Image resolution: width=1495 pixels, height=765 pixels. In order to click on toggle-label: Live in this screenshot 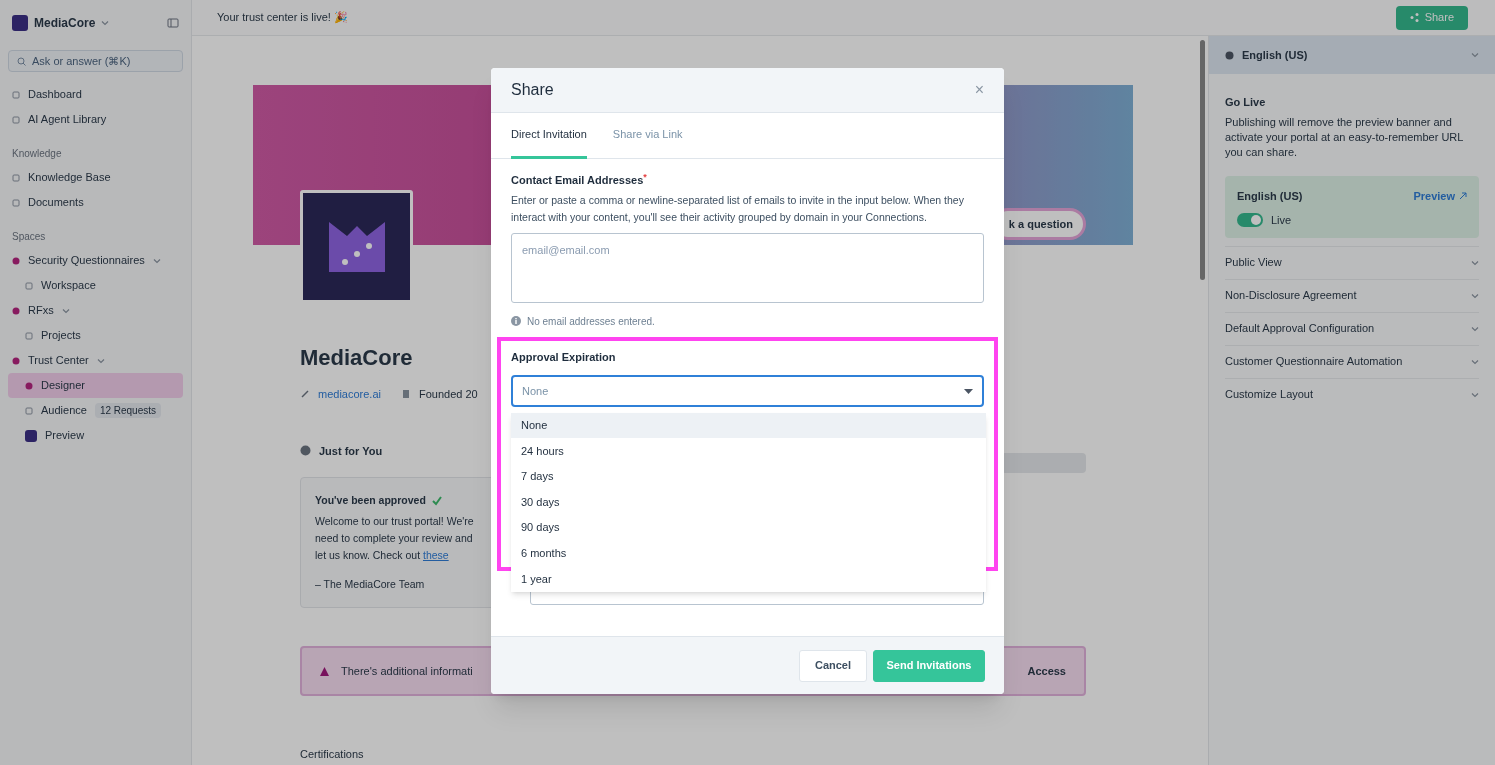, I will do `click(1281, 220)`.